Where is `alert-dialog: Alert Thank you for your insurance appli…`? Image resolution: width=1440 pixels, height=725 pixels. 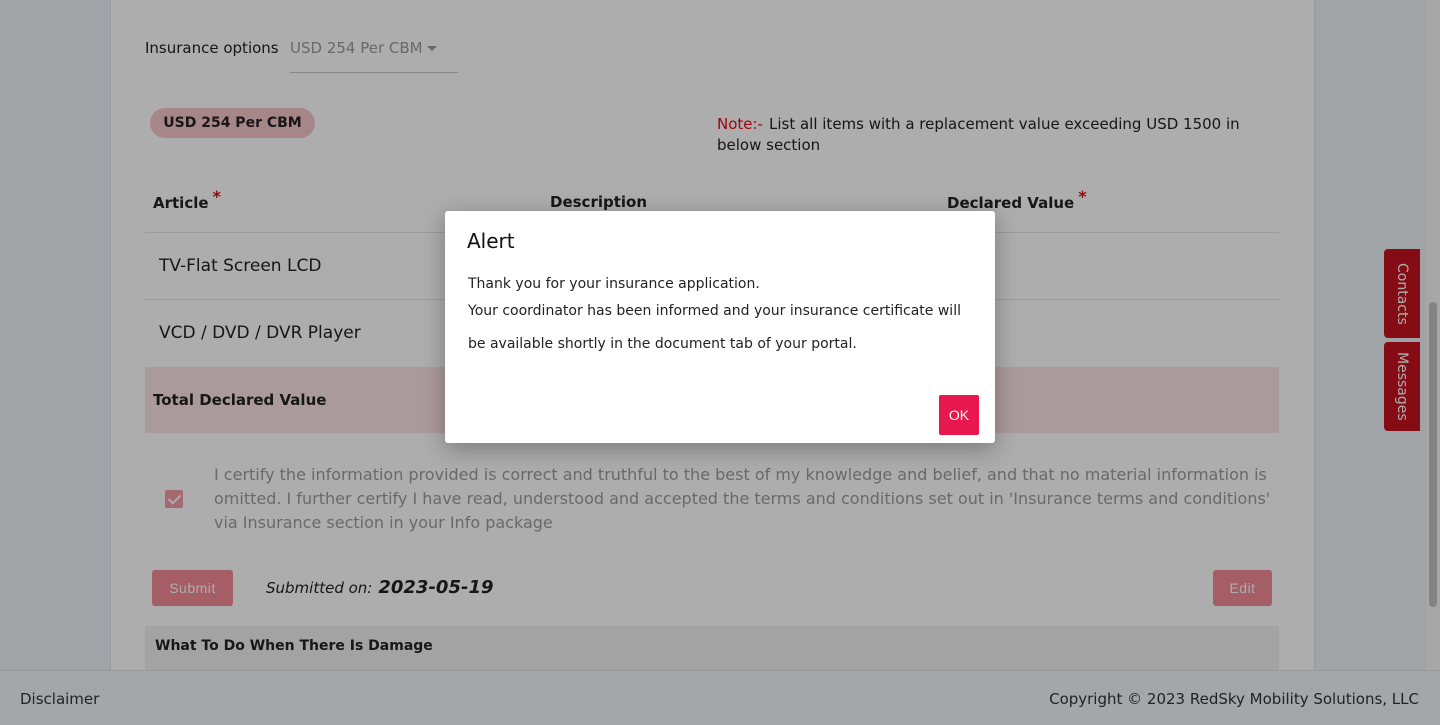
alert-dialog: Alert Thank you for your insurance appli… is located at coordinates (720, 327).